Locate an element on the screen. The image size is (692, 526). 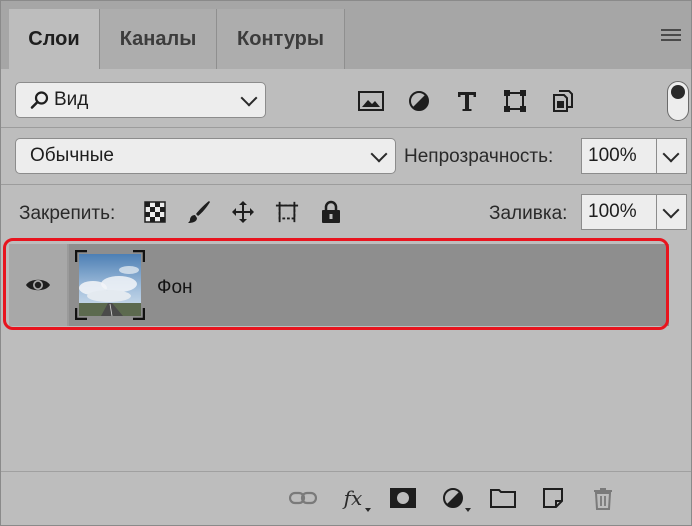
tab-layers: Слои is located at coordinates (54, 39).